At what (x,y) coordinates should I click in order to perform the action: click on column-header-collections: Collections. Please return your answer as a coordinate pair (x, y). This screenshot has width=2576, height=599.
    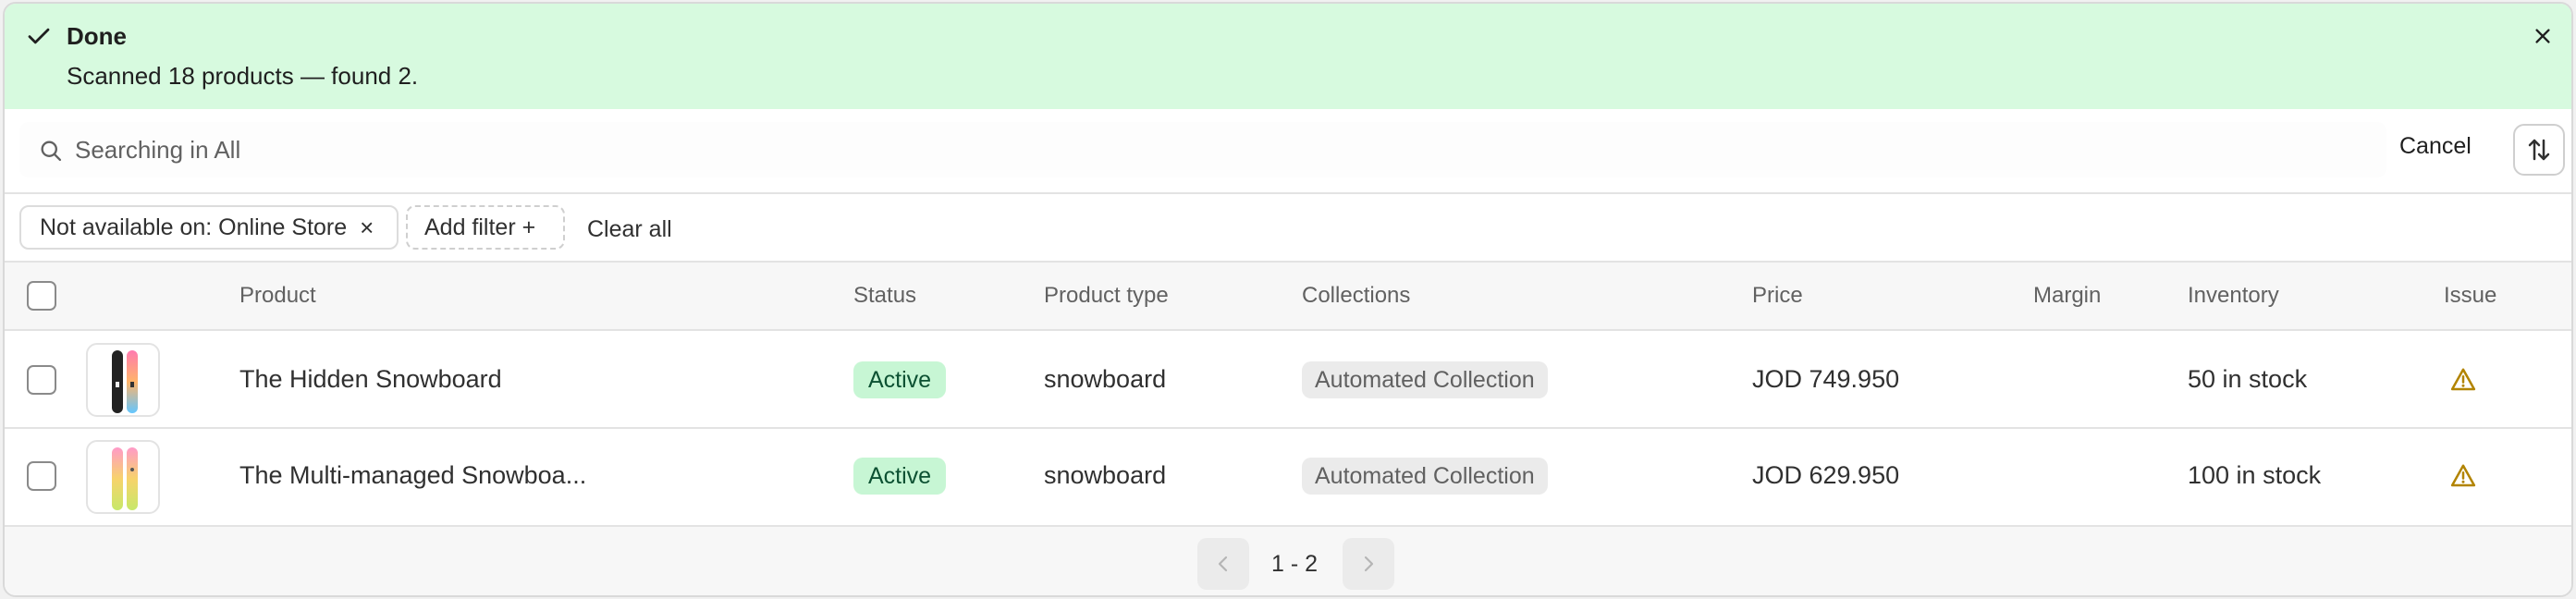
    Looking at the image, I should click on (1356, 295).